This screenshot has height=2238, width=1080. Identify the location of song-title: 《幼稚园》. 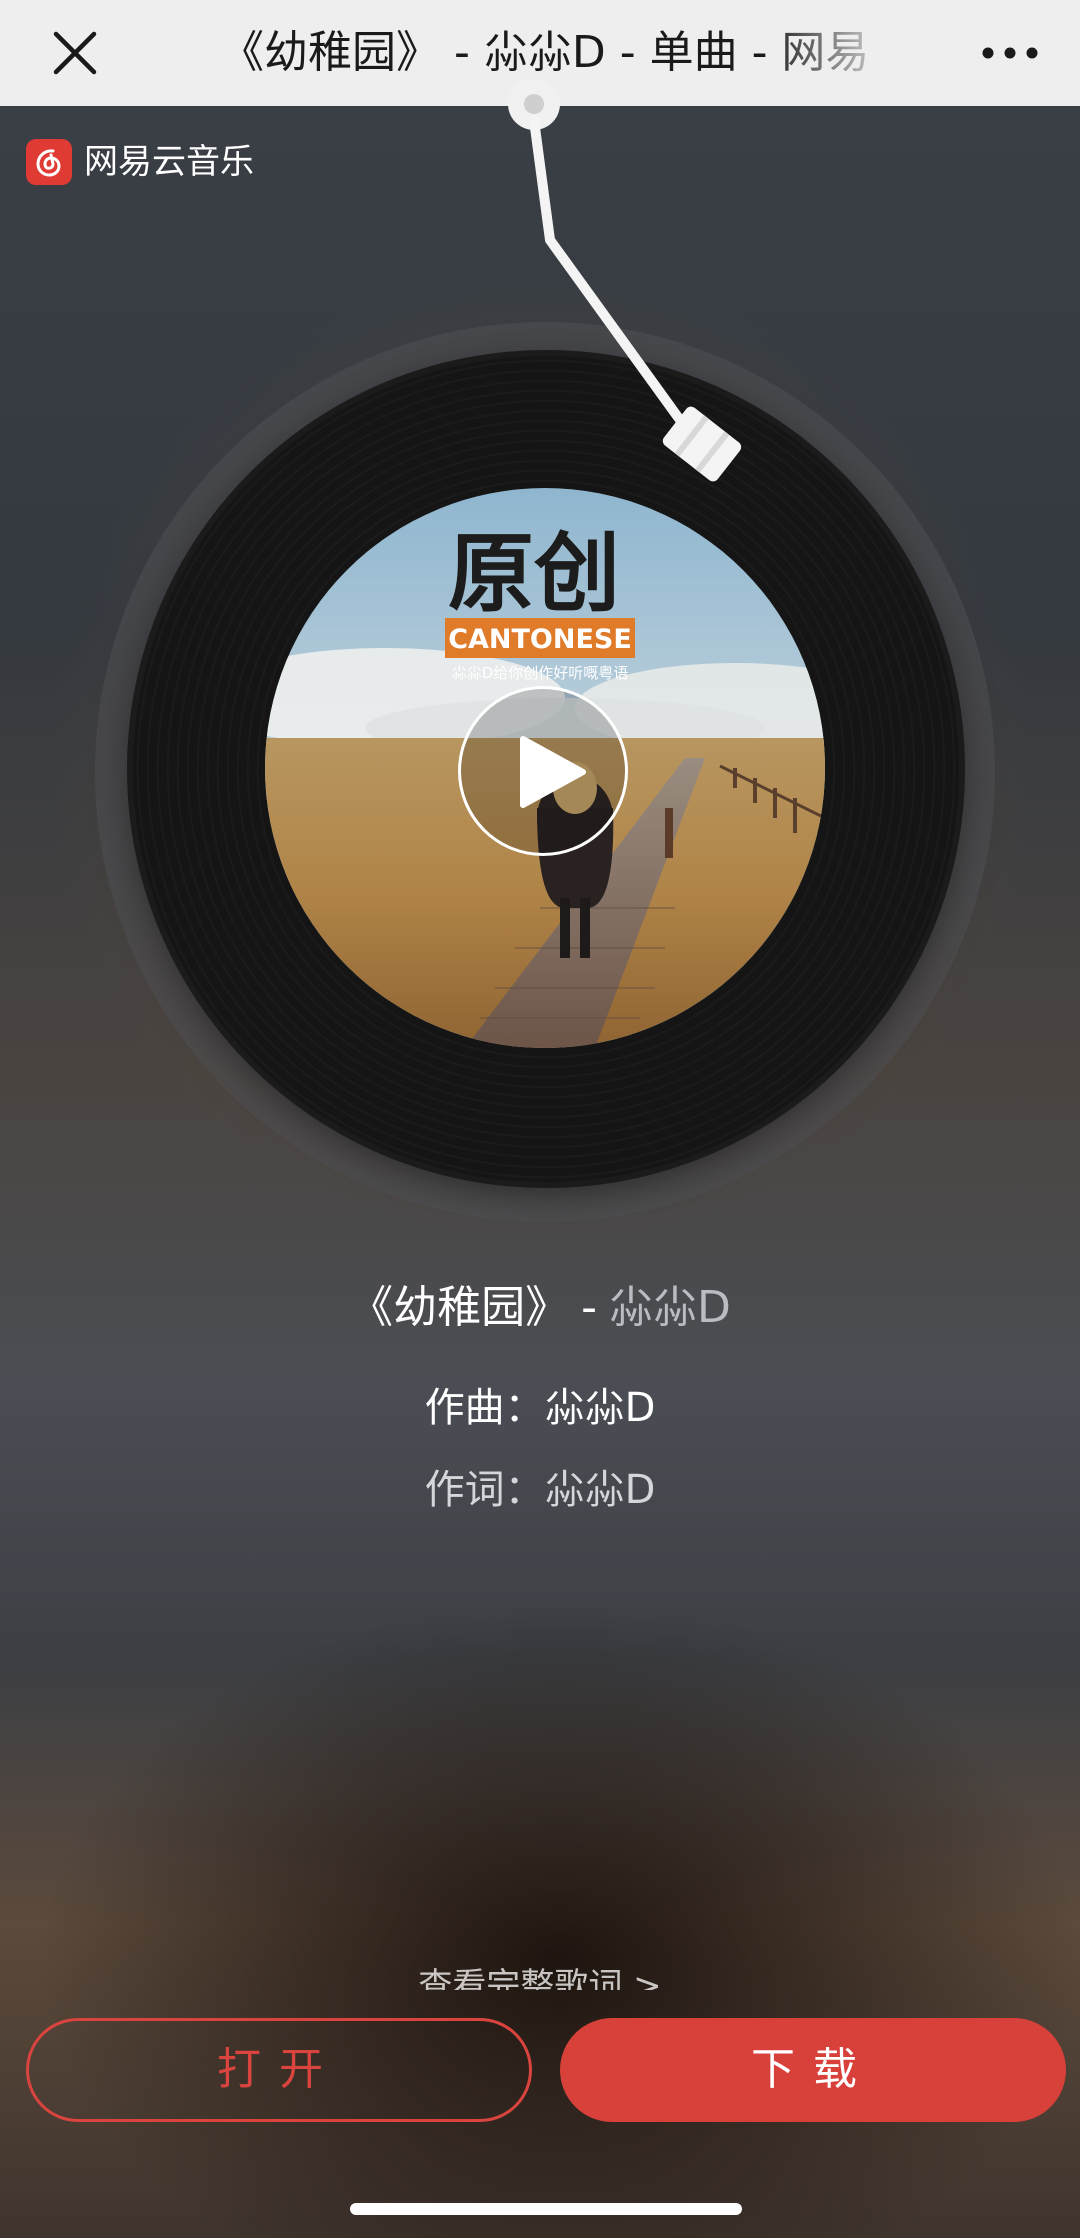
(459, 1307).